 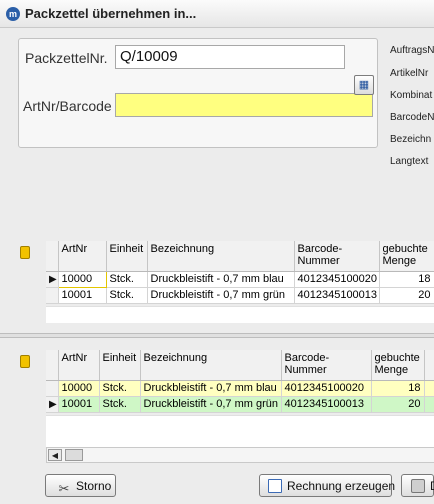 What do you see at coordinates (217, 484) in the screenshot?
I see `footer-bar: ✂ Storno Rechnung erzeugen D` at bounding box center [217, 484].